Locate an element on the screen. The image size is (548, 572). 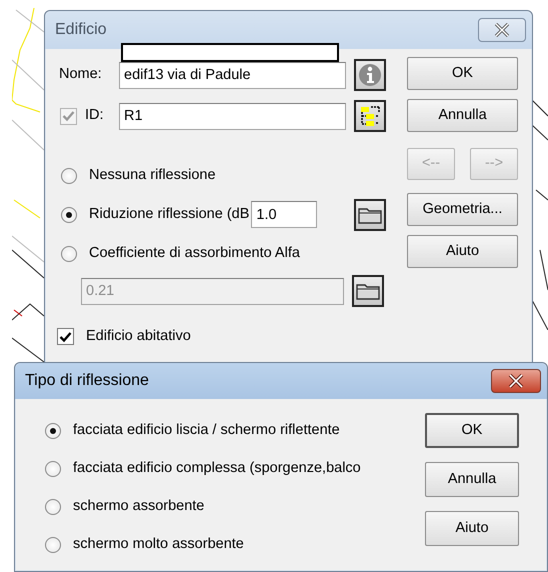
option-label: schermo molto assorbente is located at coordinates (158, 544).